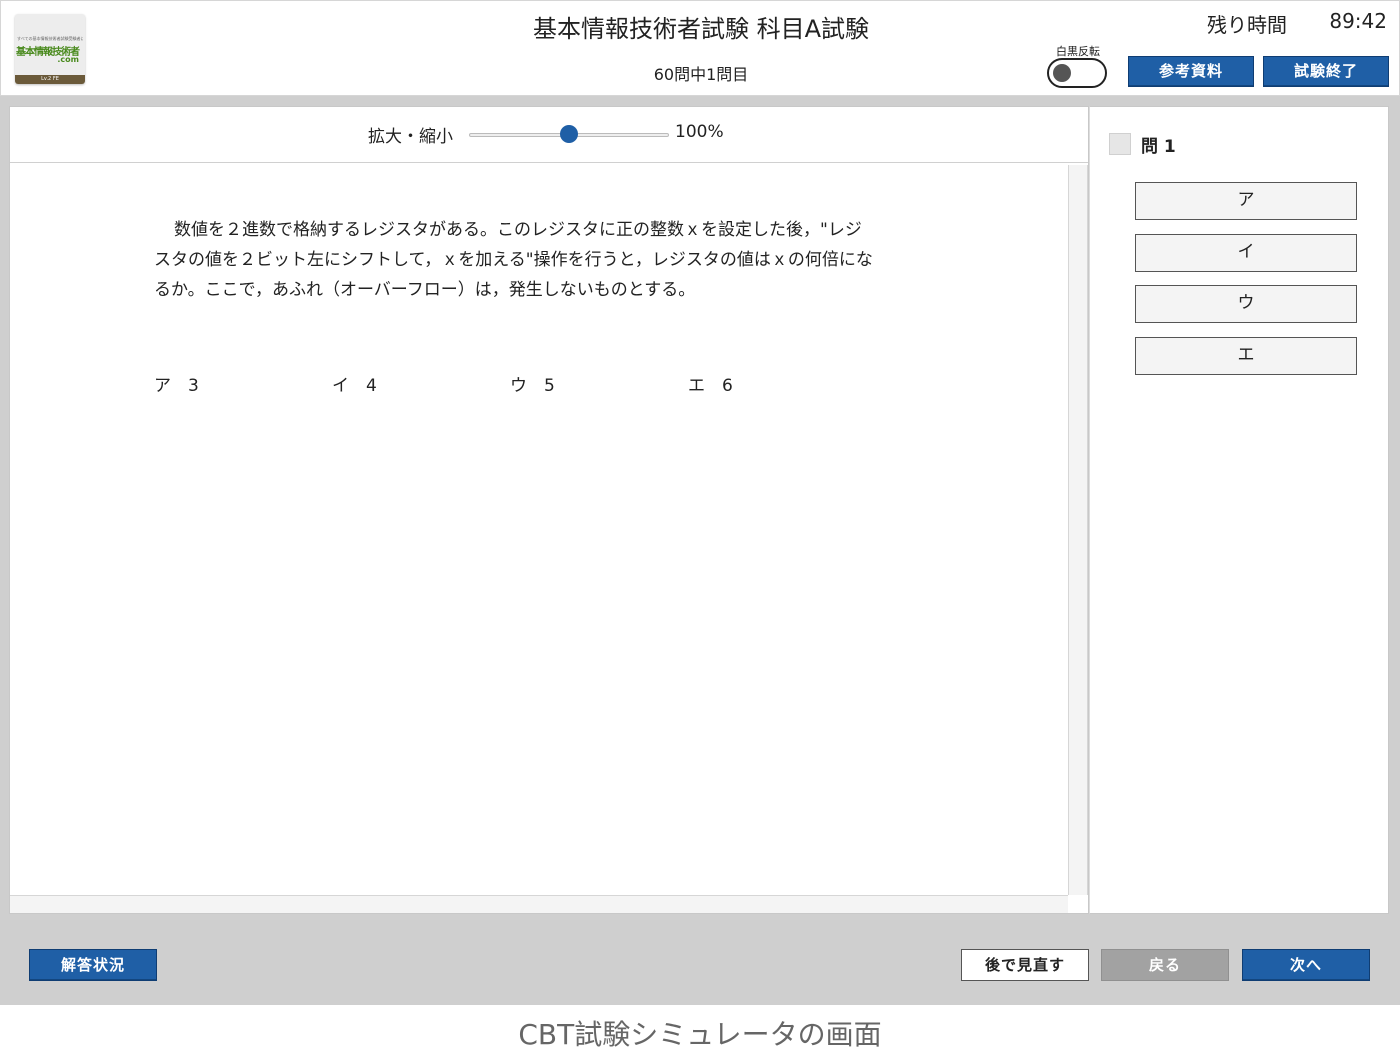 The image size is (1400, 1047). Describe the element at coordinates (1078, 530) in the screenshot. I see `vertical-scrollbar` at that location.